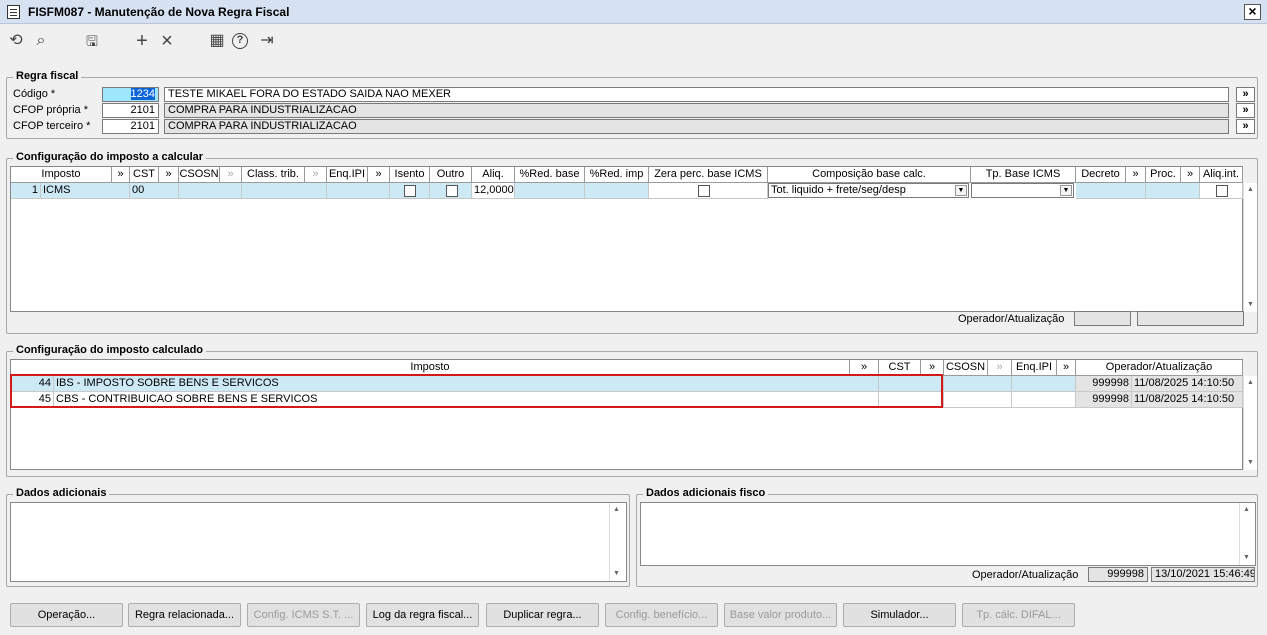  Describe the element at coordinates (1102, 318) in the screenshot. I see `calc-operador-field` at that location.